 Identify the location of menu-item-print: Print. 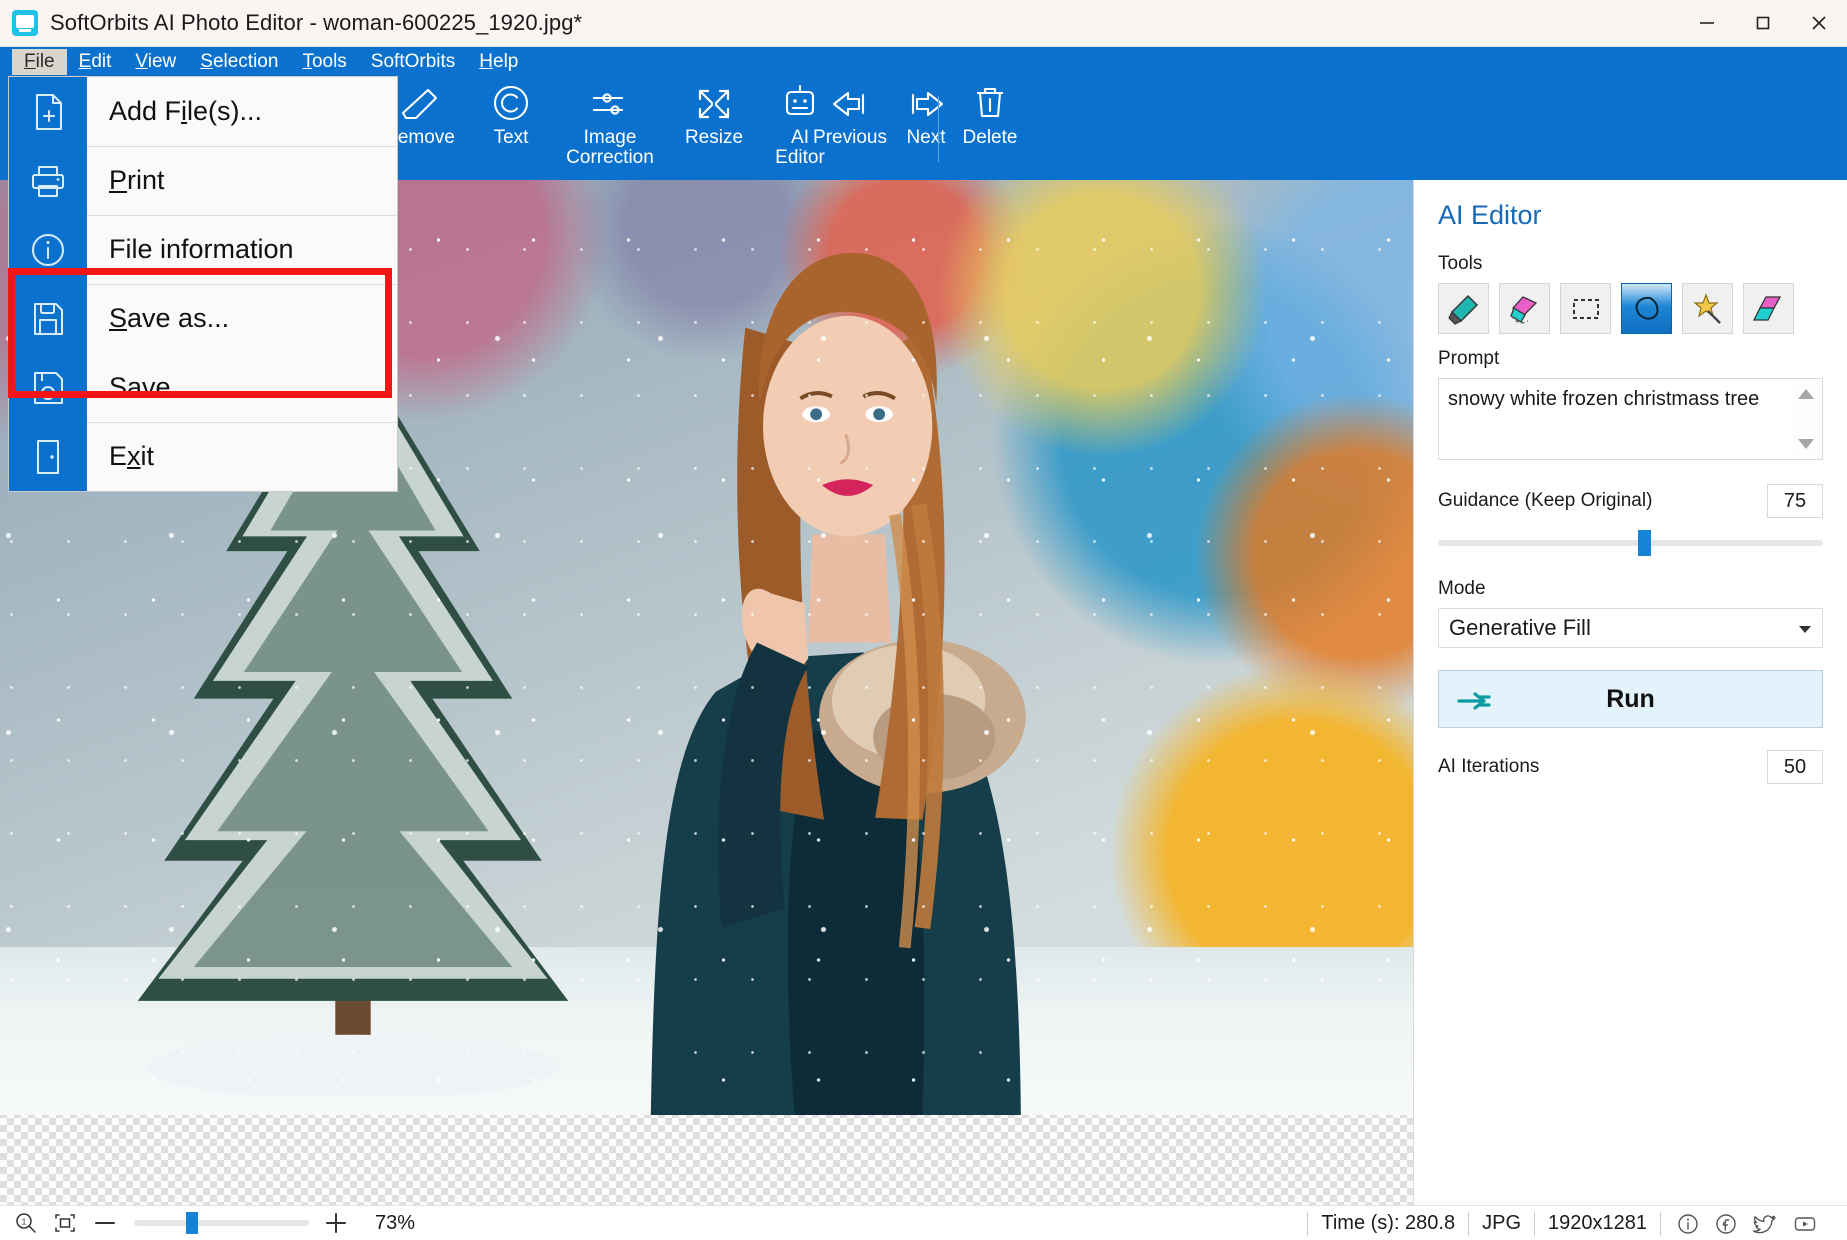
(203, 180).